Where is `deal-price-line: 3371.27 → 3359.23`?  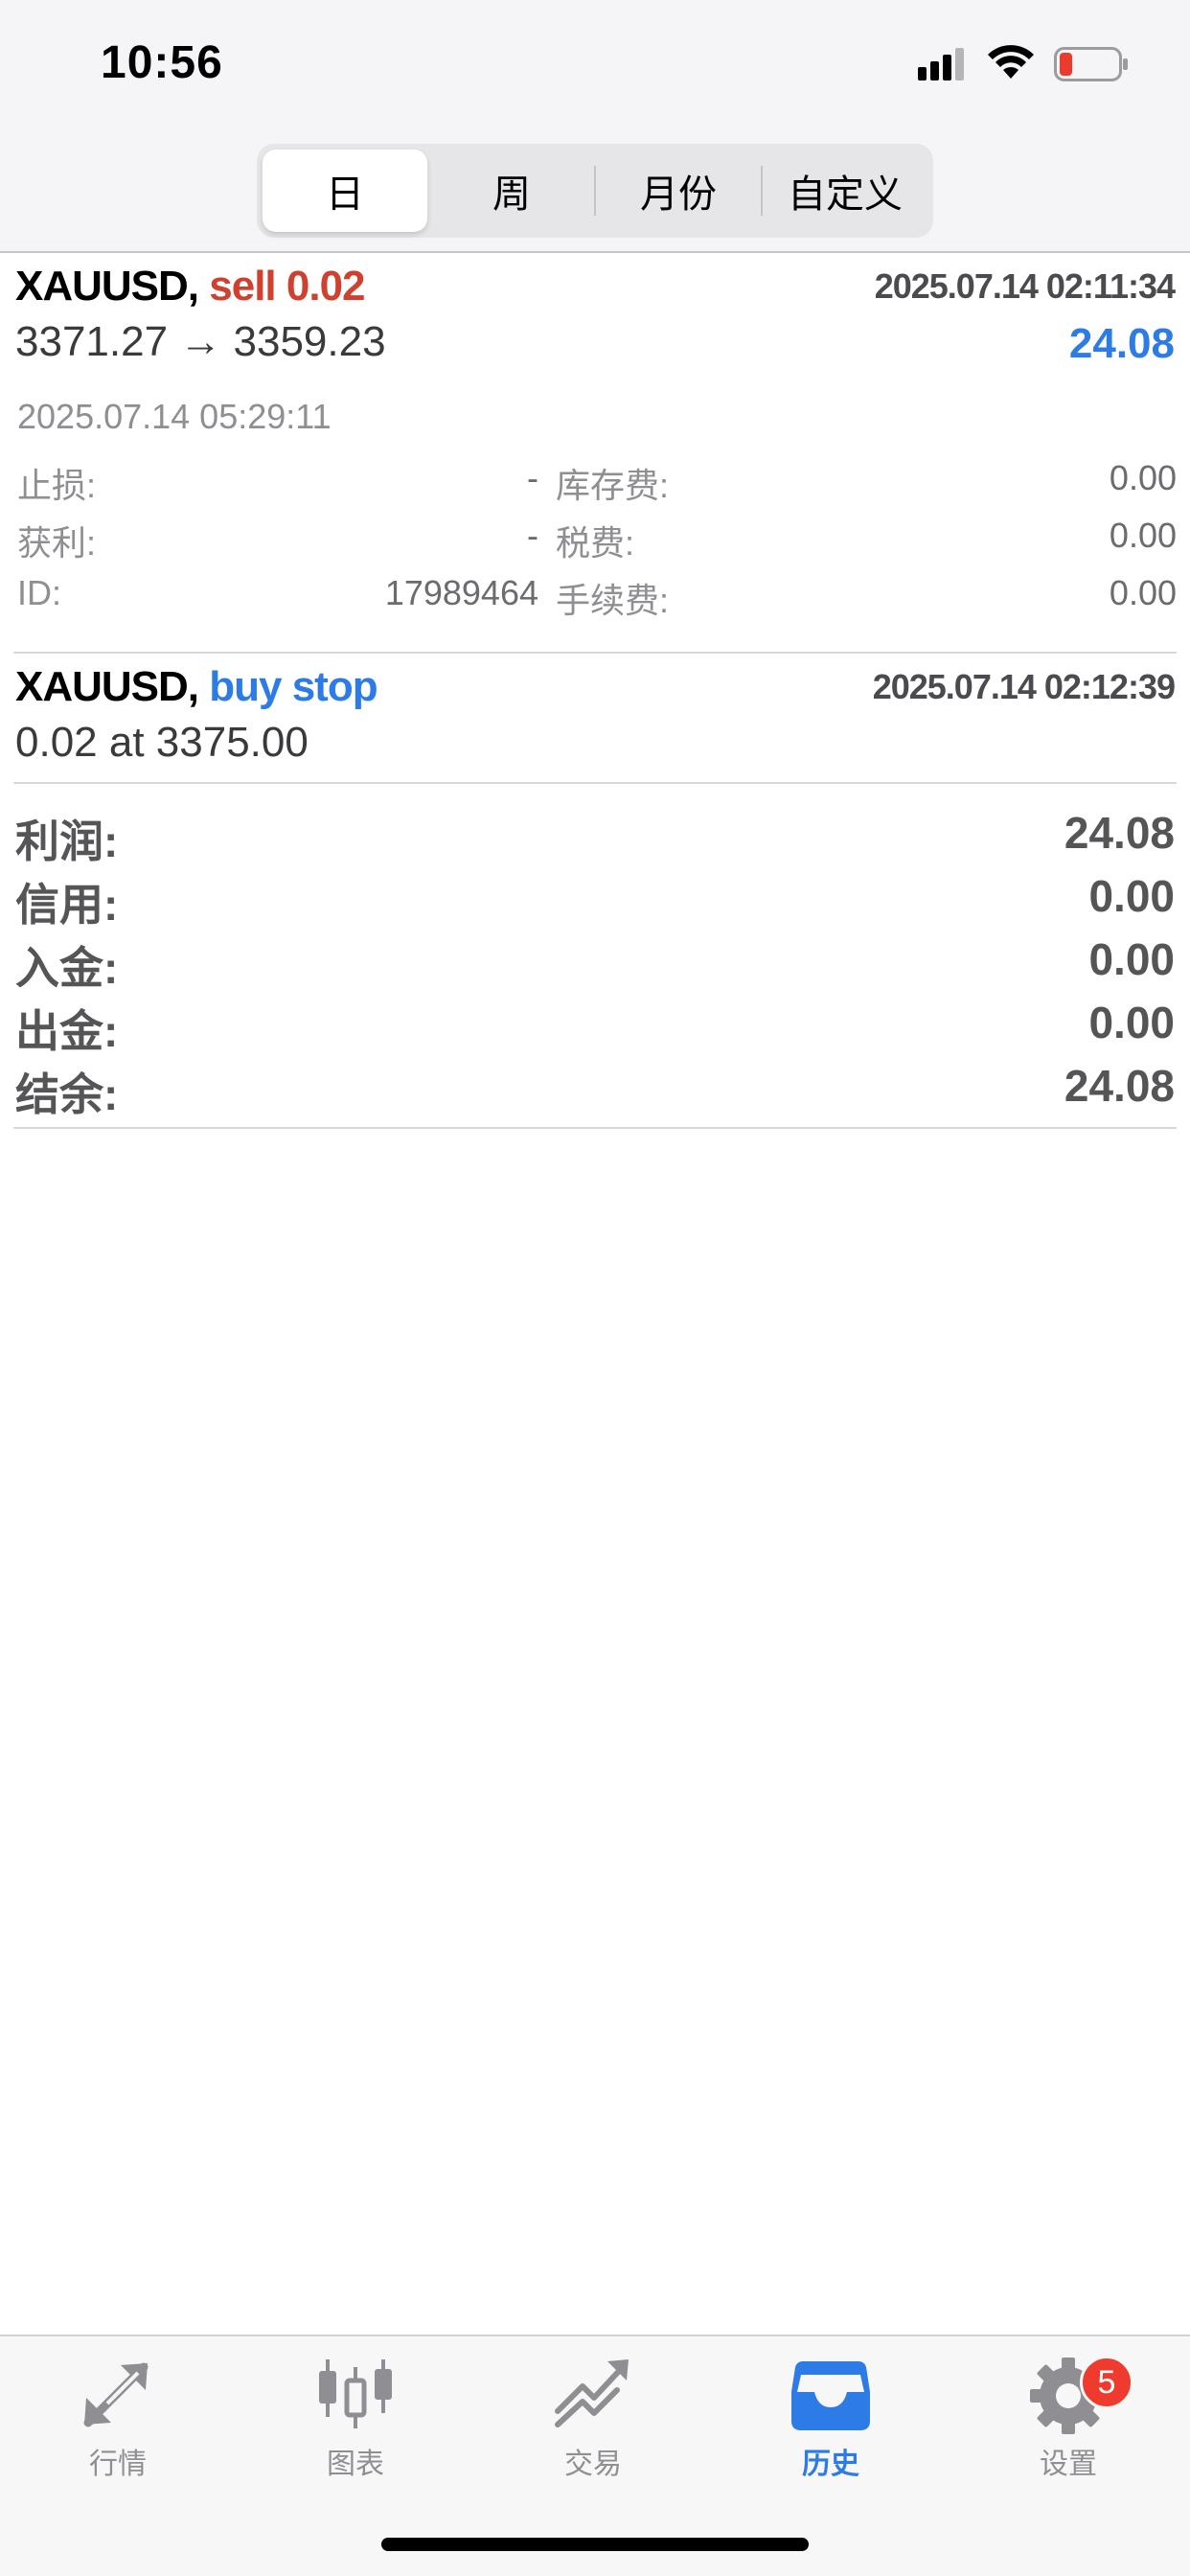 deal-price-line: 3371.27 → 3359.23 is located at coordinates (201, 341).